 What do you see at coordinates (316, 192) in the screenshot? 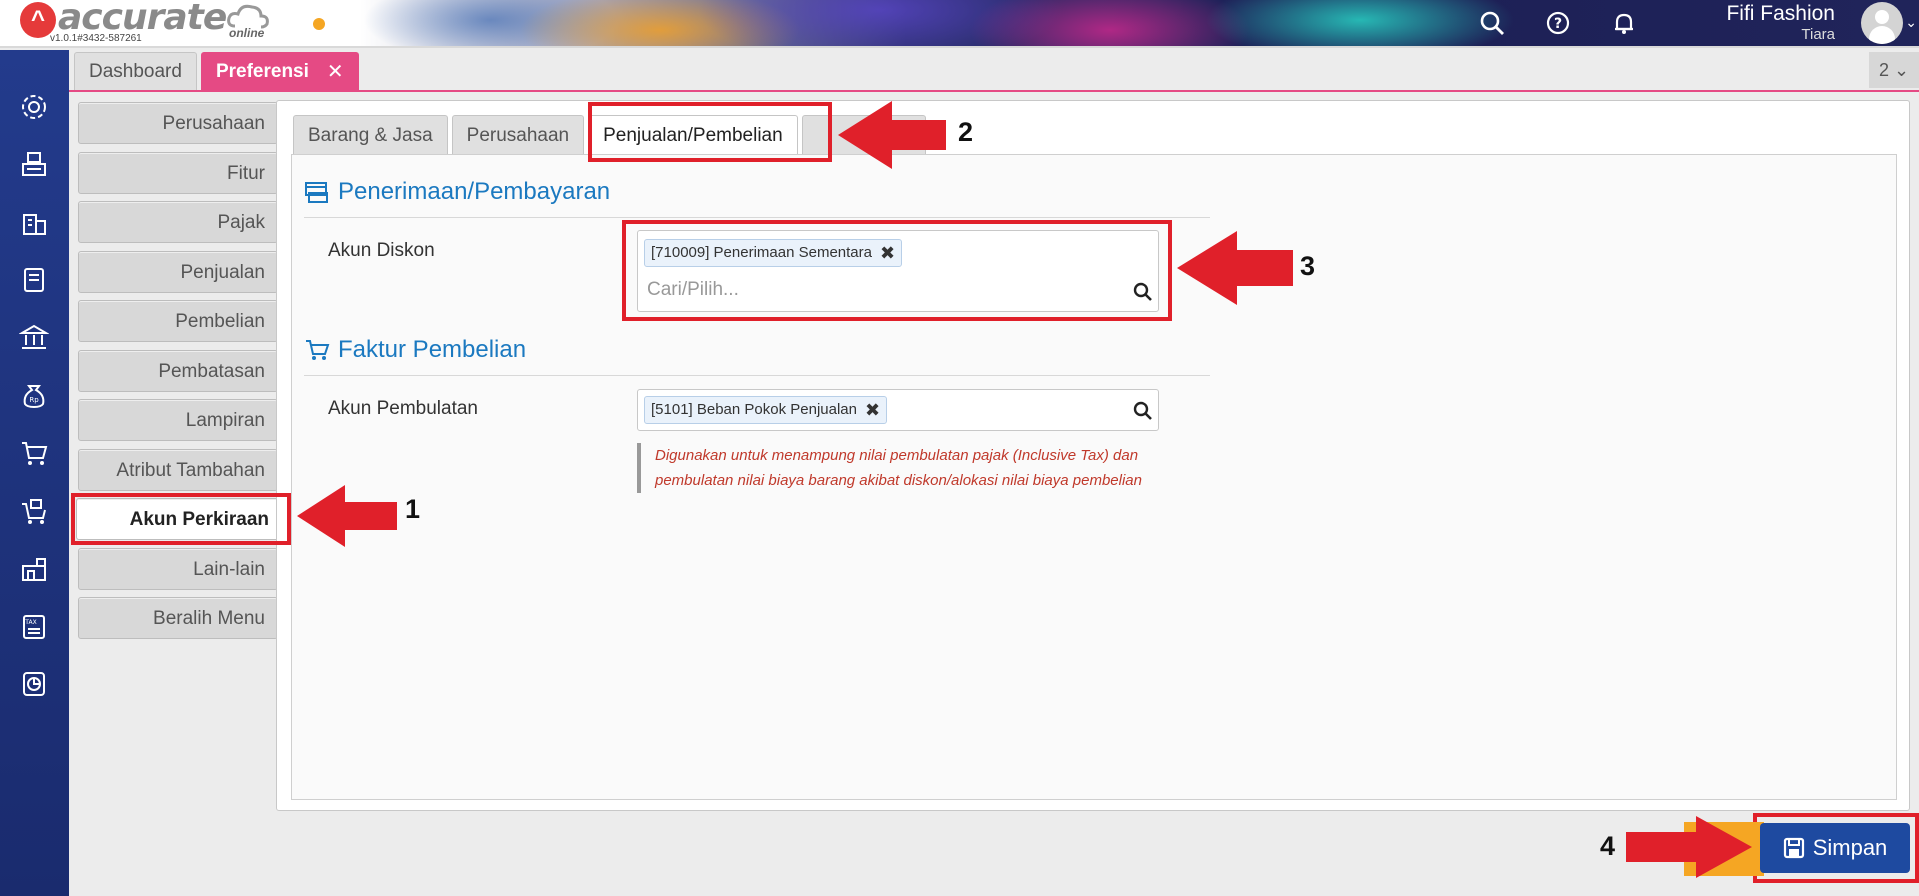
I see `payment-icon` at bounding box center [316, 192].